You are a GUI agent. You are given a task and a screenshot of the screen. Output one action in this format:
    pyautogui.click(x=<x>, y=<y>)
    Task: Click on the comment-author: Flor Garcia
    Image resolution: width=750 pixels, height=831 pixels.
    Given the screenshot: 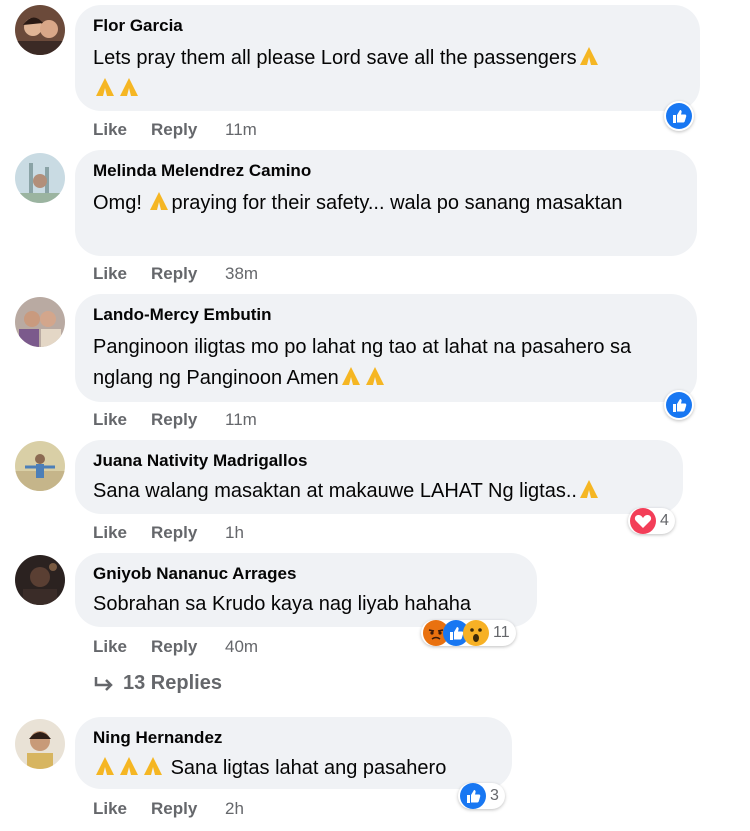 What is the action you would take?
    pyautogui.click(x=387, y=26)
    